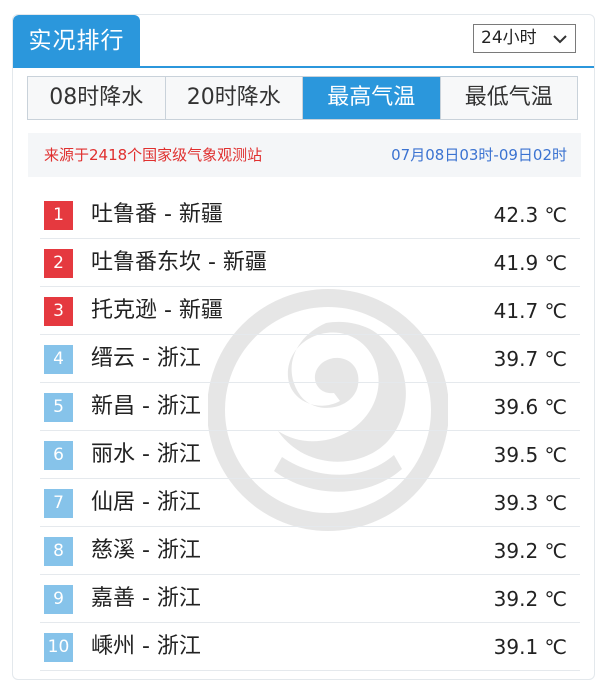  I want to click on station-name: 丽水 - 浙江, so click(146, 454).